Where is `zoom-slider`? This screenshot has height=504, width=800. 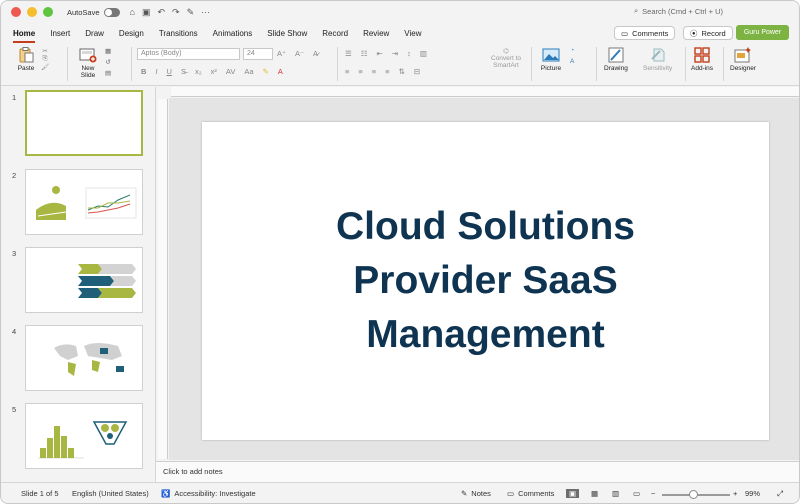 zoom-slider is located at coordinates (696, 494).